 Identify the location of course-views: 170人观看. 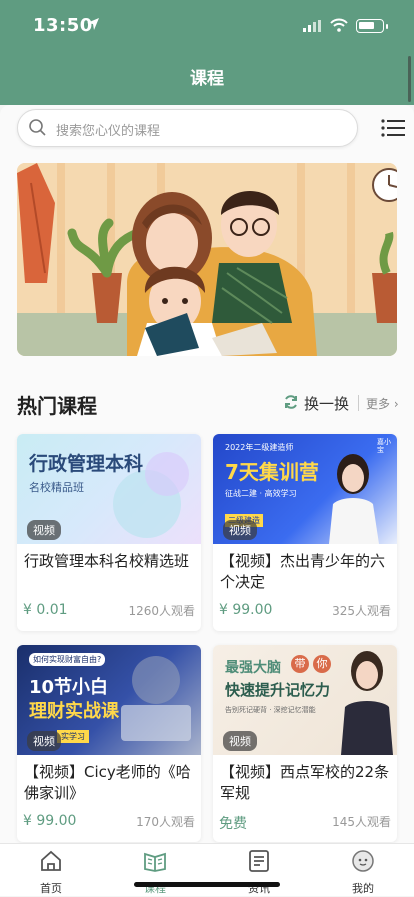
(165, 822).